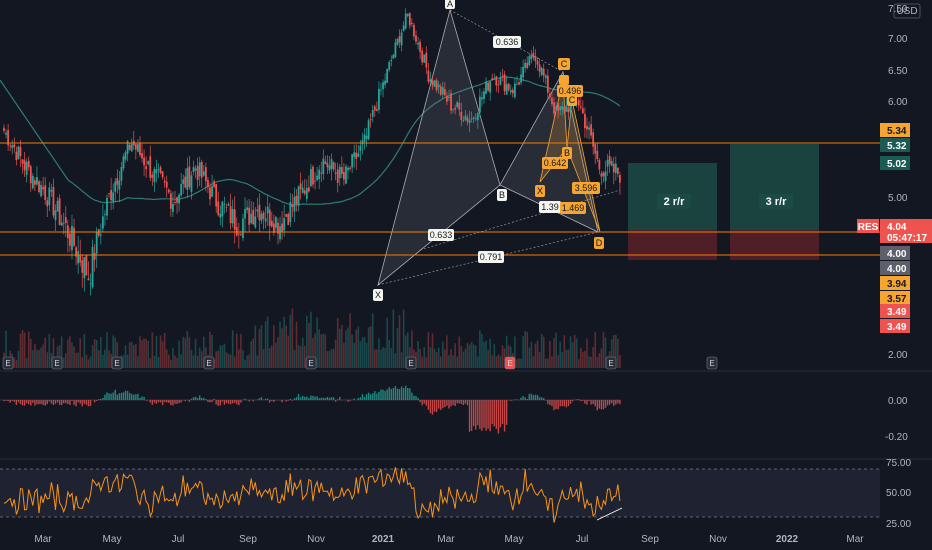 The width and height of the screenshot is (932, 550). I want to click on rsi-axis: 75.00 50.00 25.00, so click(898, 494).